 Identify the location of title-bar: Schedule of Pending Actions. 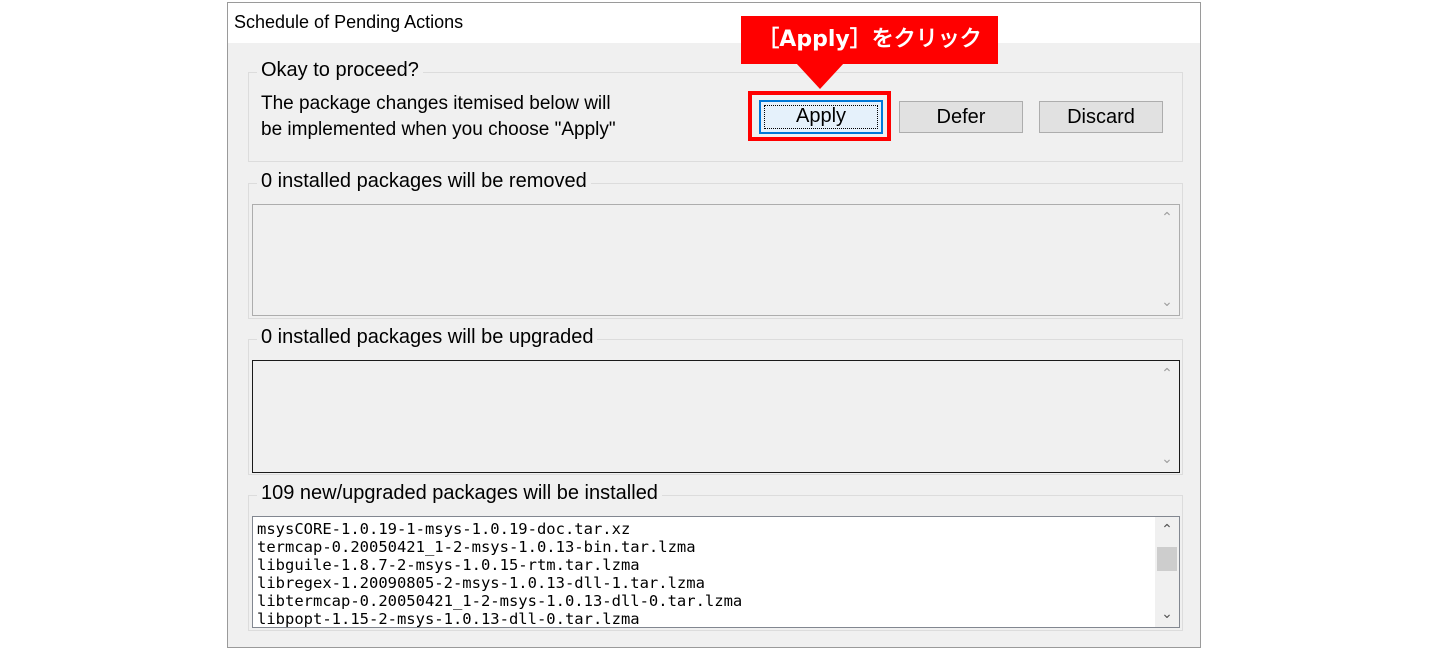
(714, 23).